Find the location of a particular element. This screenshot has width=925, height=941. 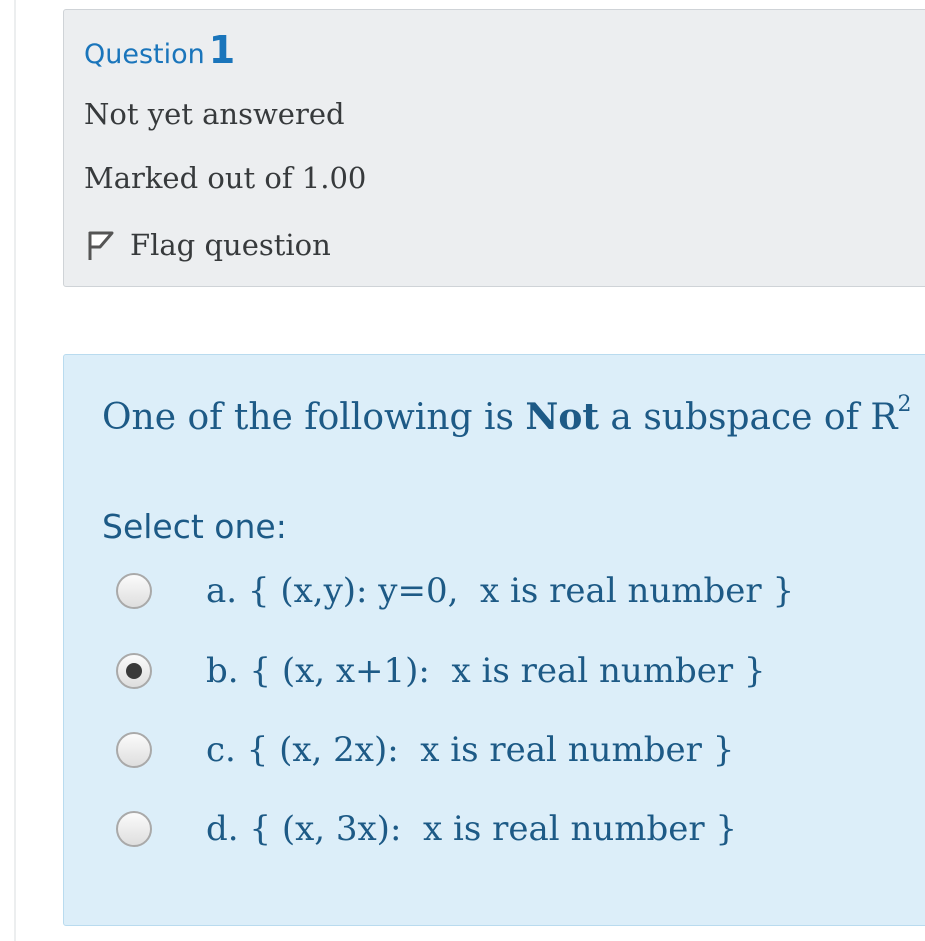

answer-option-d: d. { (x, 3x): x is real number } is located at coordinates (460, 829).